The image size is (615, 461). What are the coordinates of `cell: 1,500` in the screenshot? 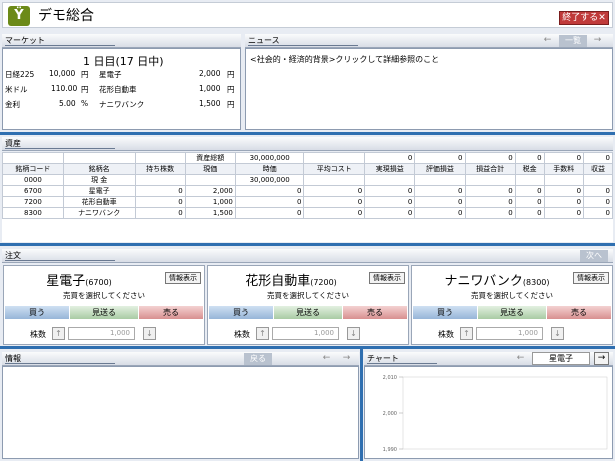 It's located at (210, 213).